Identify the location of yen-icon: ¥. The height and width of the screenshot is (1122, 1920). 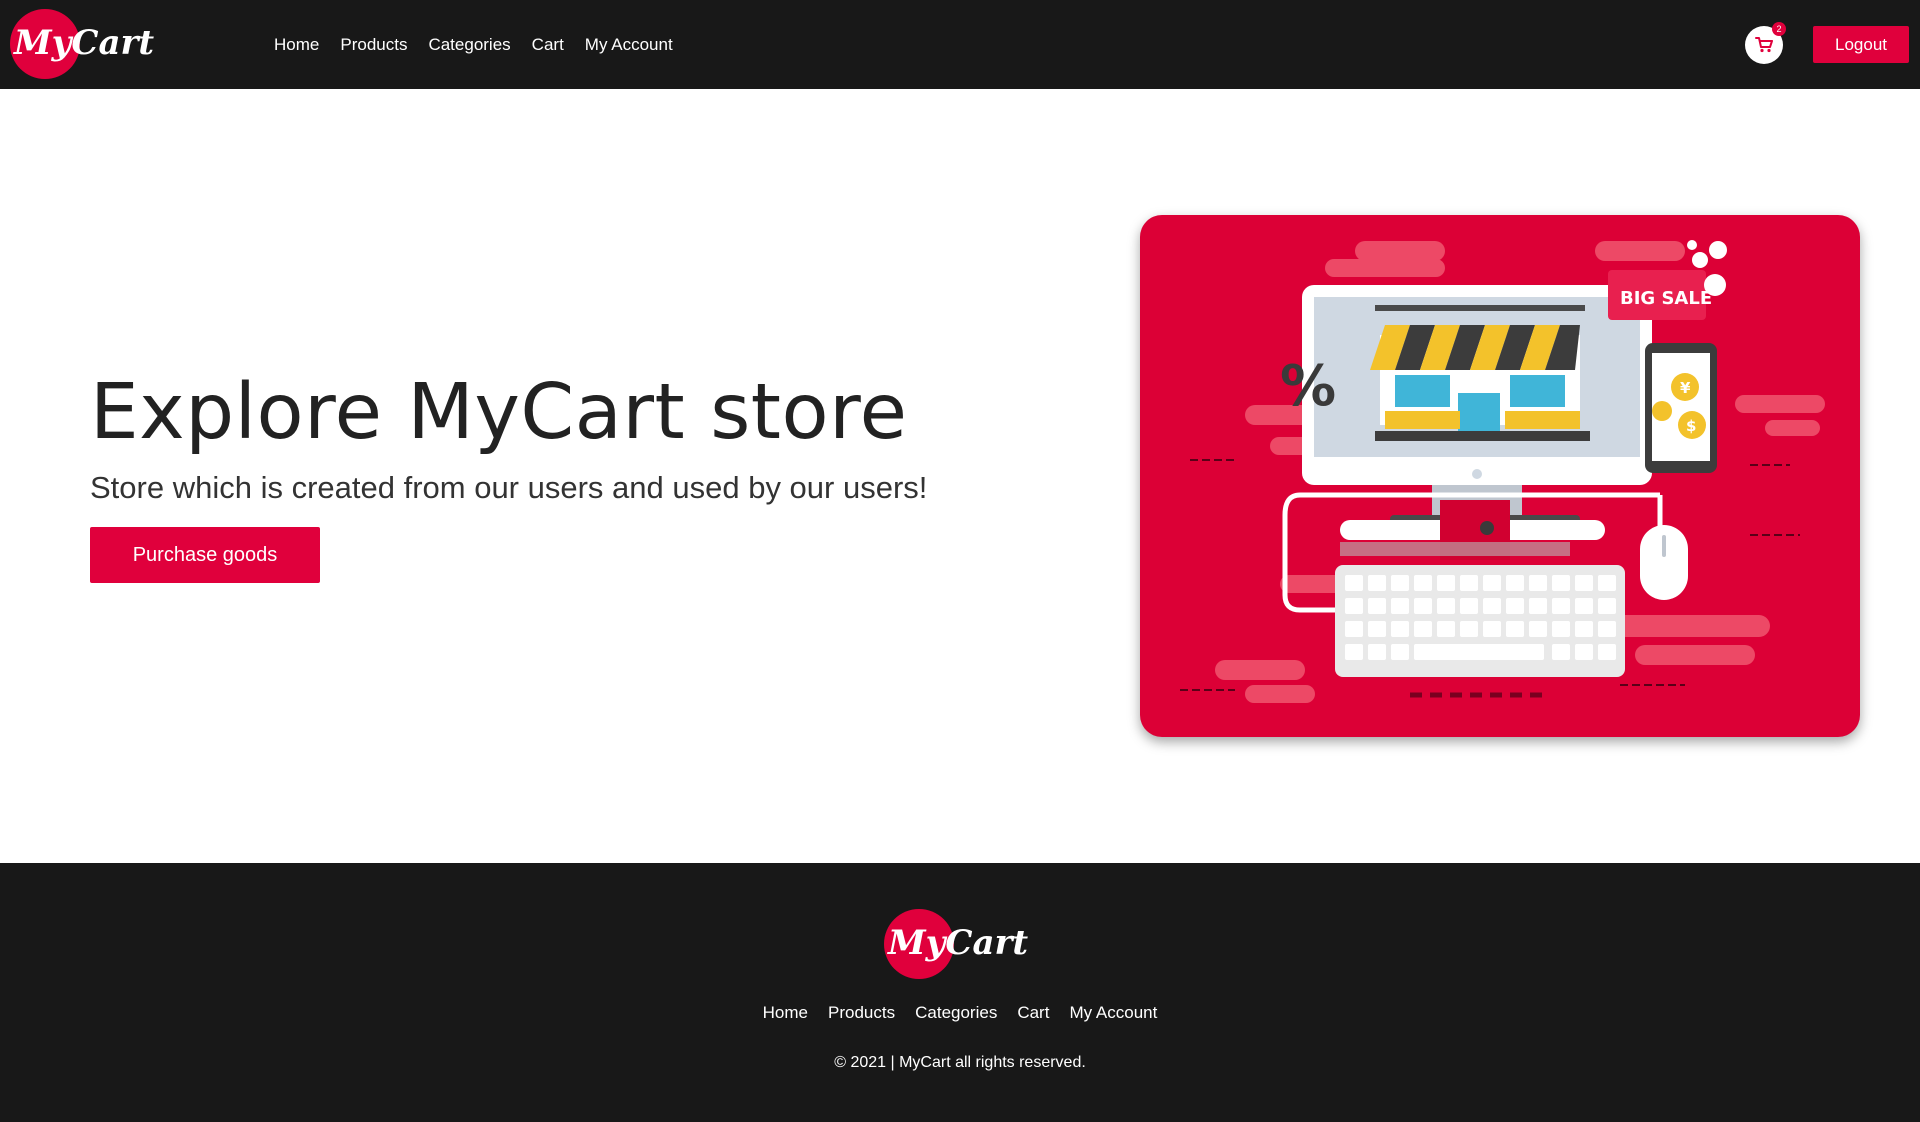
(1685, 388).